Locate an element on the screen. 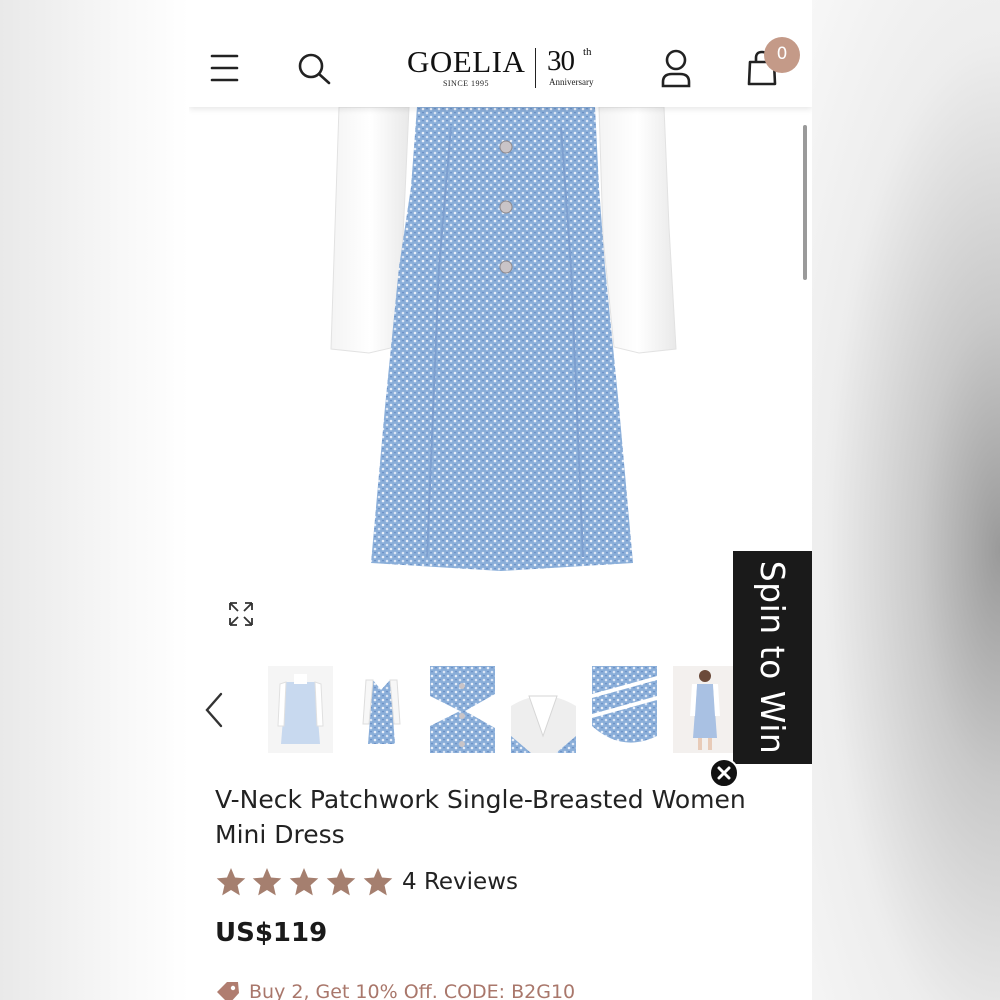 The image size is (1000, 1000). close-icon is located at coordinates (724, 773).